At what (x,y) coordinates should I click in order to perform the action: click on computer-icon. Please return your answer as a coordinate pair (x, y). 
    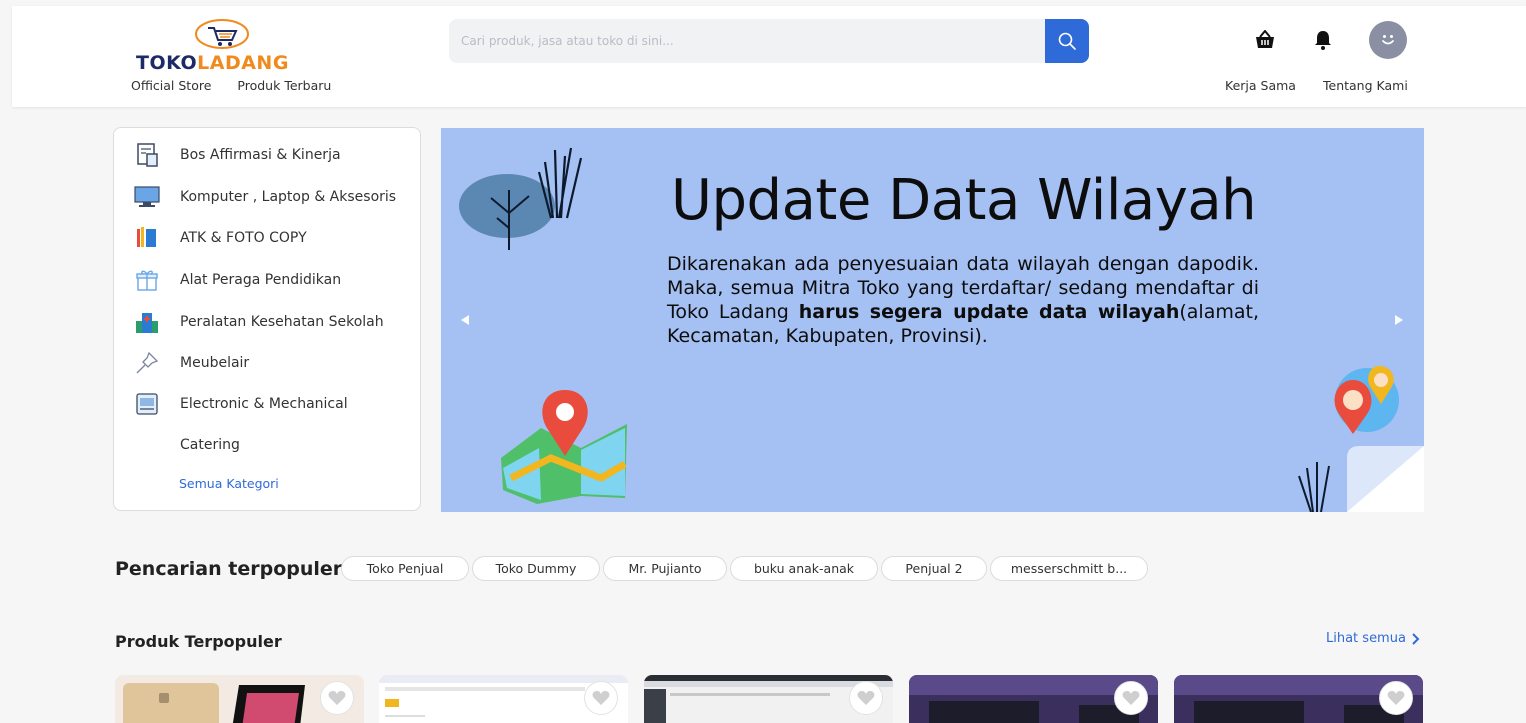
    Looking at the image, I should click on (147, 197).